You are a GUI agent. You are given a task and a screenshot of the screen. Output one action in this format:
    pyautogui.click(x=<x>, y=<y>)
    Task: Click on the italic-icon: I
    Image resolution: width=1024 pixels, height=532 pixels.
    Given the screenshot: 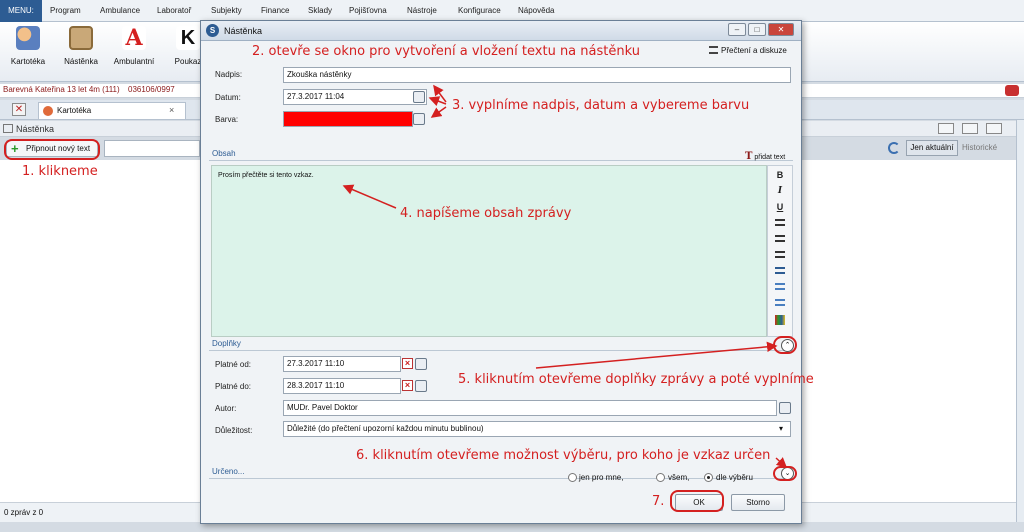 What is the action you would take?
    pyautogui.click(x=780, y=191)
    